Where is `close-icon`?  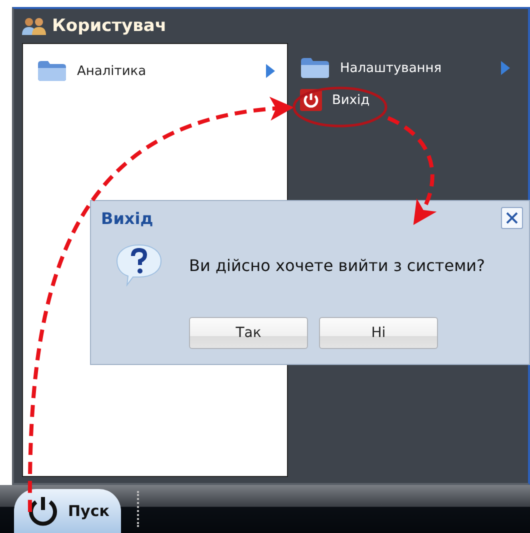
close-icon is located at coordinates (512, 218).